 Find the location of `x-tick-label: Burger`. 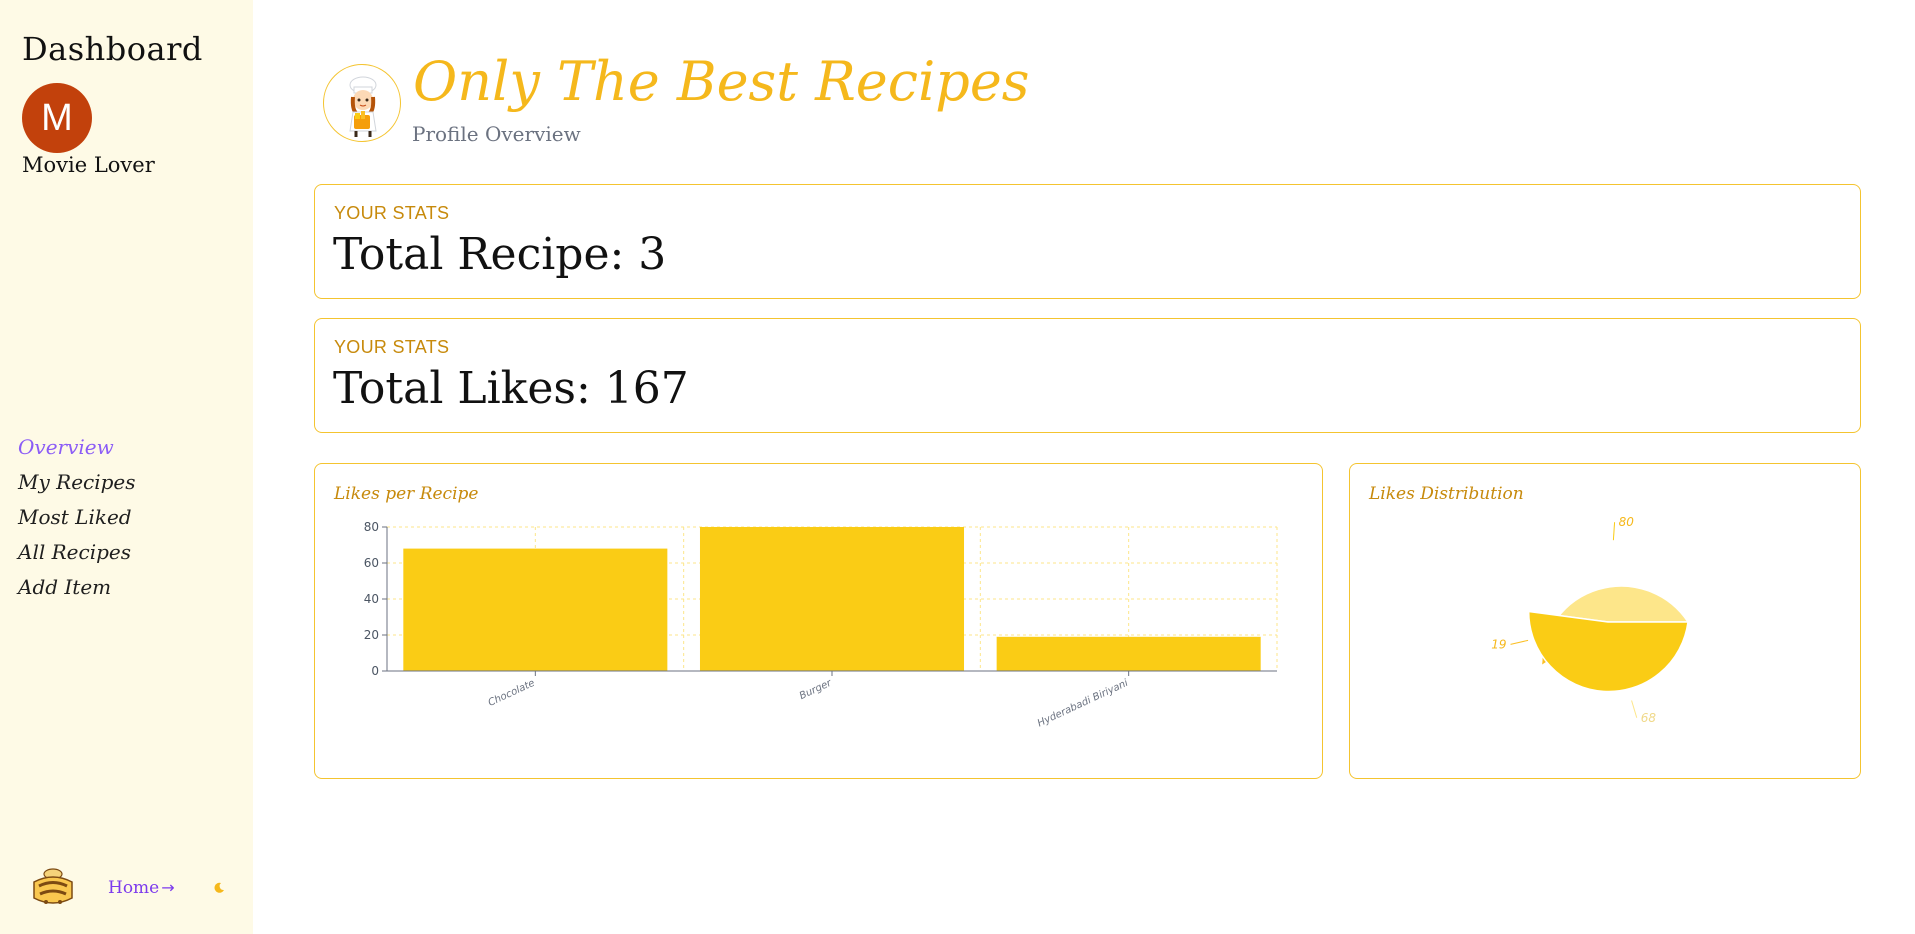

x-tick-label: Burger is located at coordinates (816, 689).